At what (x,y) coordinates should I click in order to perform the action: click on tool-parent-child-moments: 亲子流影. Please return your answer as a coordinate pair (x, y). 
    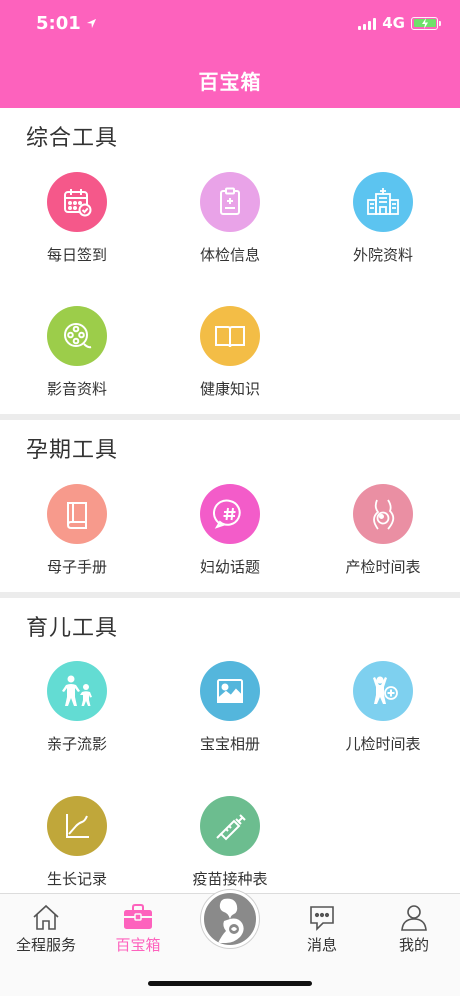
    Looking at the image, I should click on (77, 707).